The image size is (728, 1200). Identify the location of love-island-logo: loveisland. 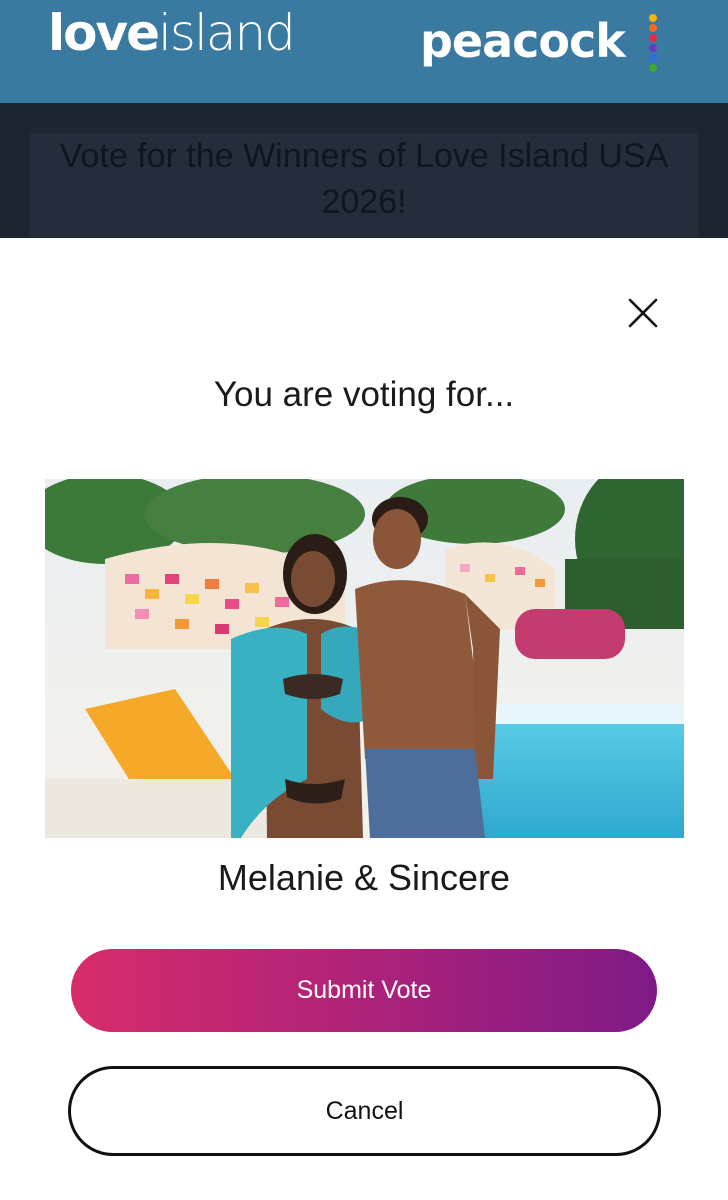
(172, 34).